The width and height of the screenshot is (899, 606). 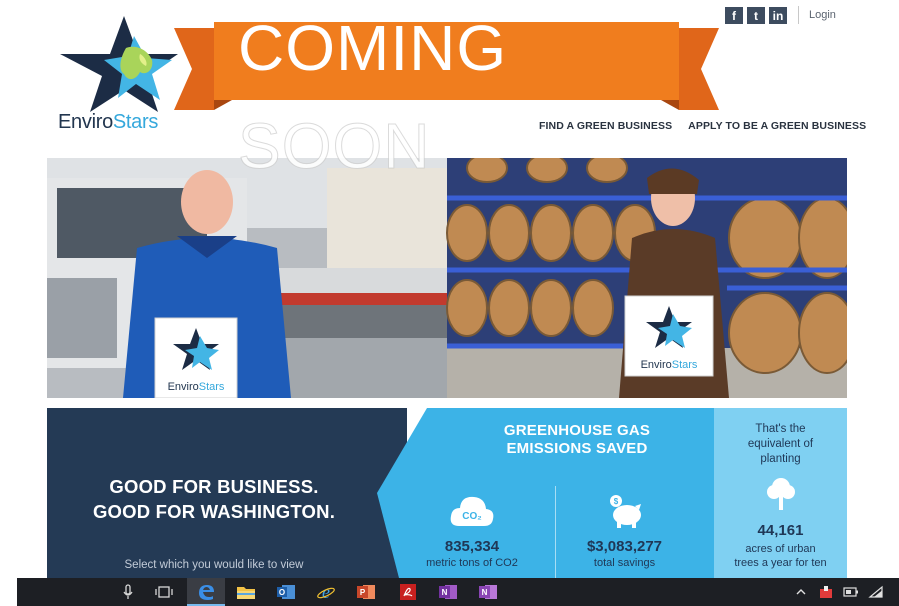 What do you see at coordinates (780, 556) in the screenshot?
I see `acres-label: acres of urban trees a year for ten` at bounding box center [780, 556].